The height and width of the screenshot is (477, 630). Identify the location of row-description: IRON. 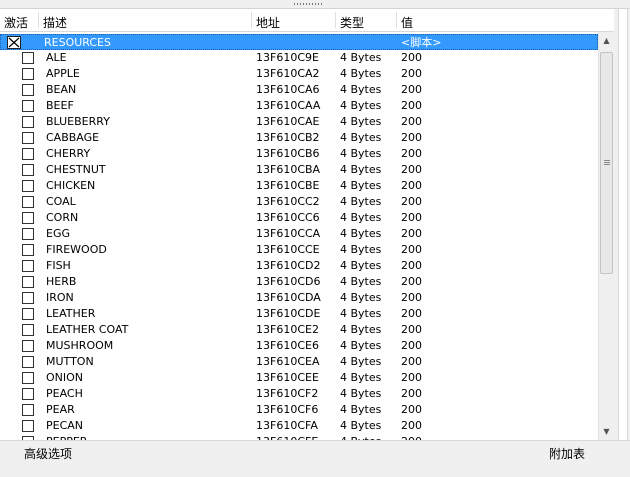
(60, 297).